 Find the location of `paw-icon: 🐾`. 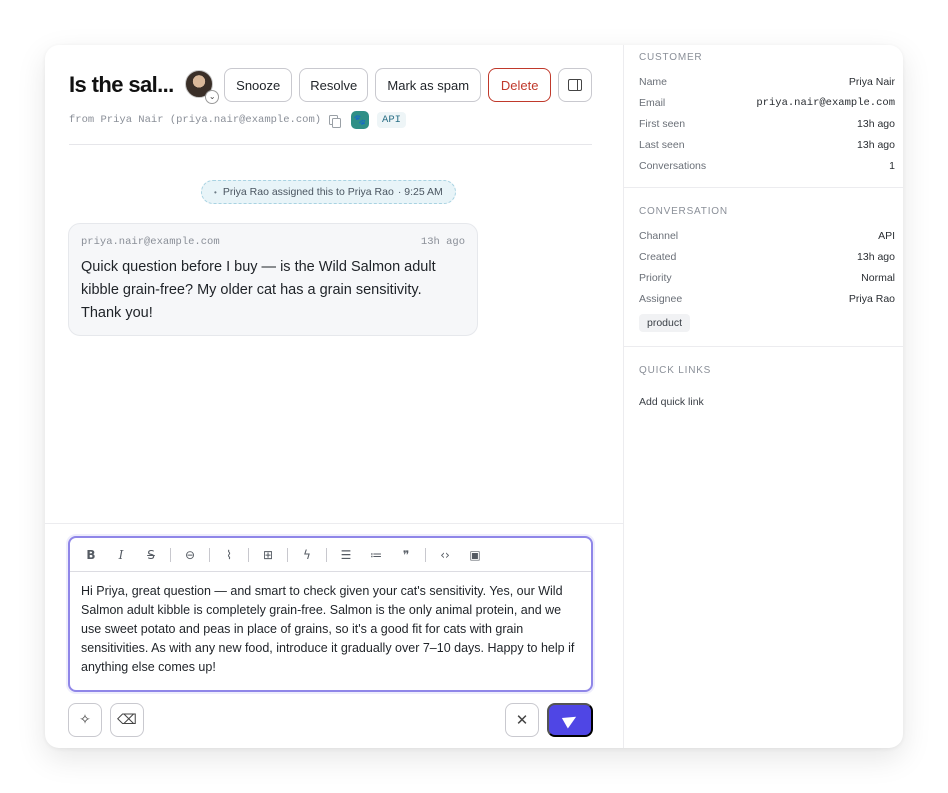

paw-icon: 🐾 is located at coordinates (360, 120).